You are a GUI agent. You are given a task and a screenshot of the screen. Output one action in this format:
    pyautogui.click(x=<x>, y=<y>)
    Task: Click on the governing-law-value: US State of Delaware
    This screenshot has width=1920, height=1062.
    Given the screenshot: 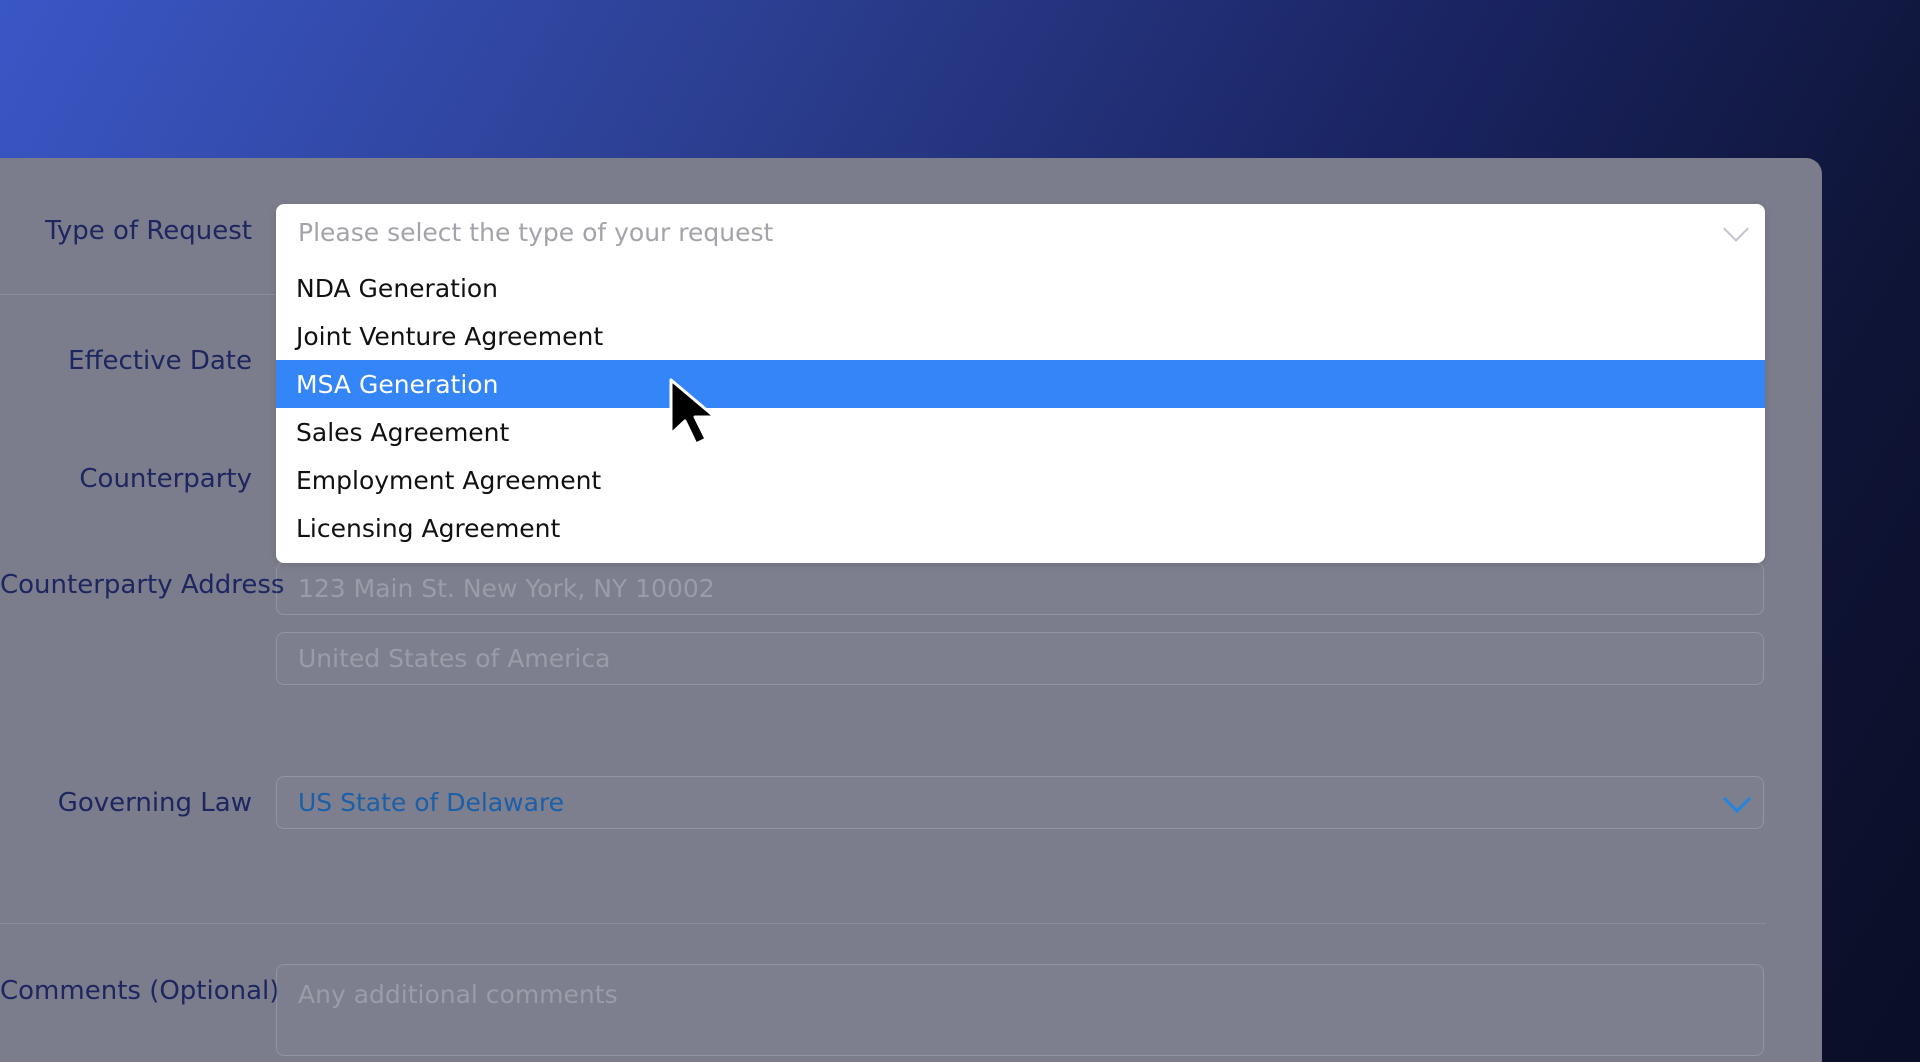 What is the action you would take?
    pyautogui.click(x=431, y=802)
    